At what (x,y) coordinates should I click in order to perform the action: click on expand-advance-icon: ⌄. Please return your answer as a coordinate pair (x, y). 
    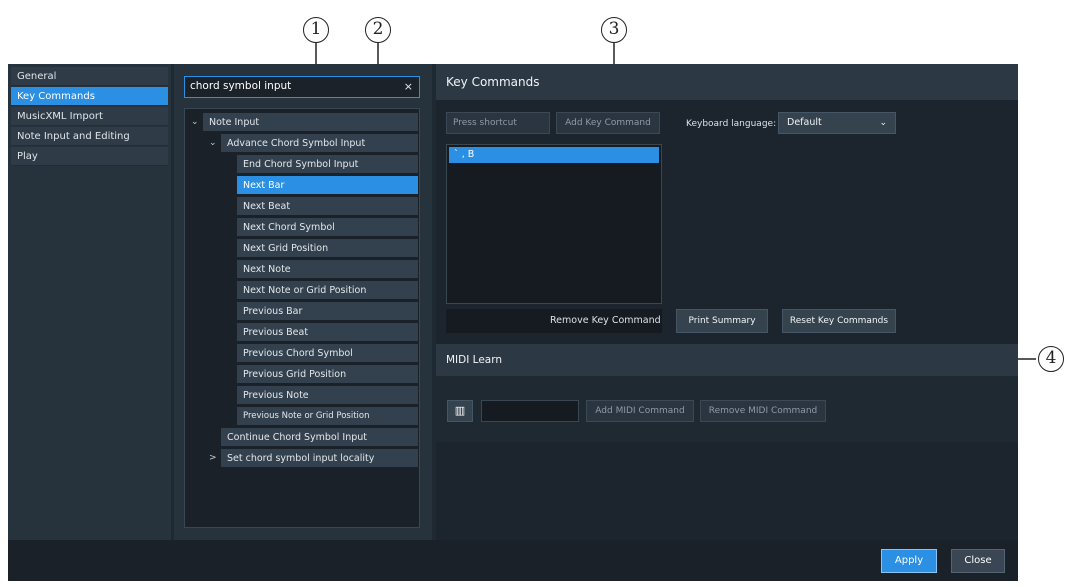
    Looking at the image, I should click on (213, 143).